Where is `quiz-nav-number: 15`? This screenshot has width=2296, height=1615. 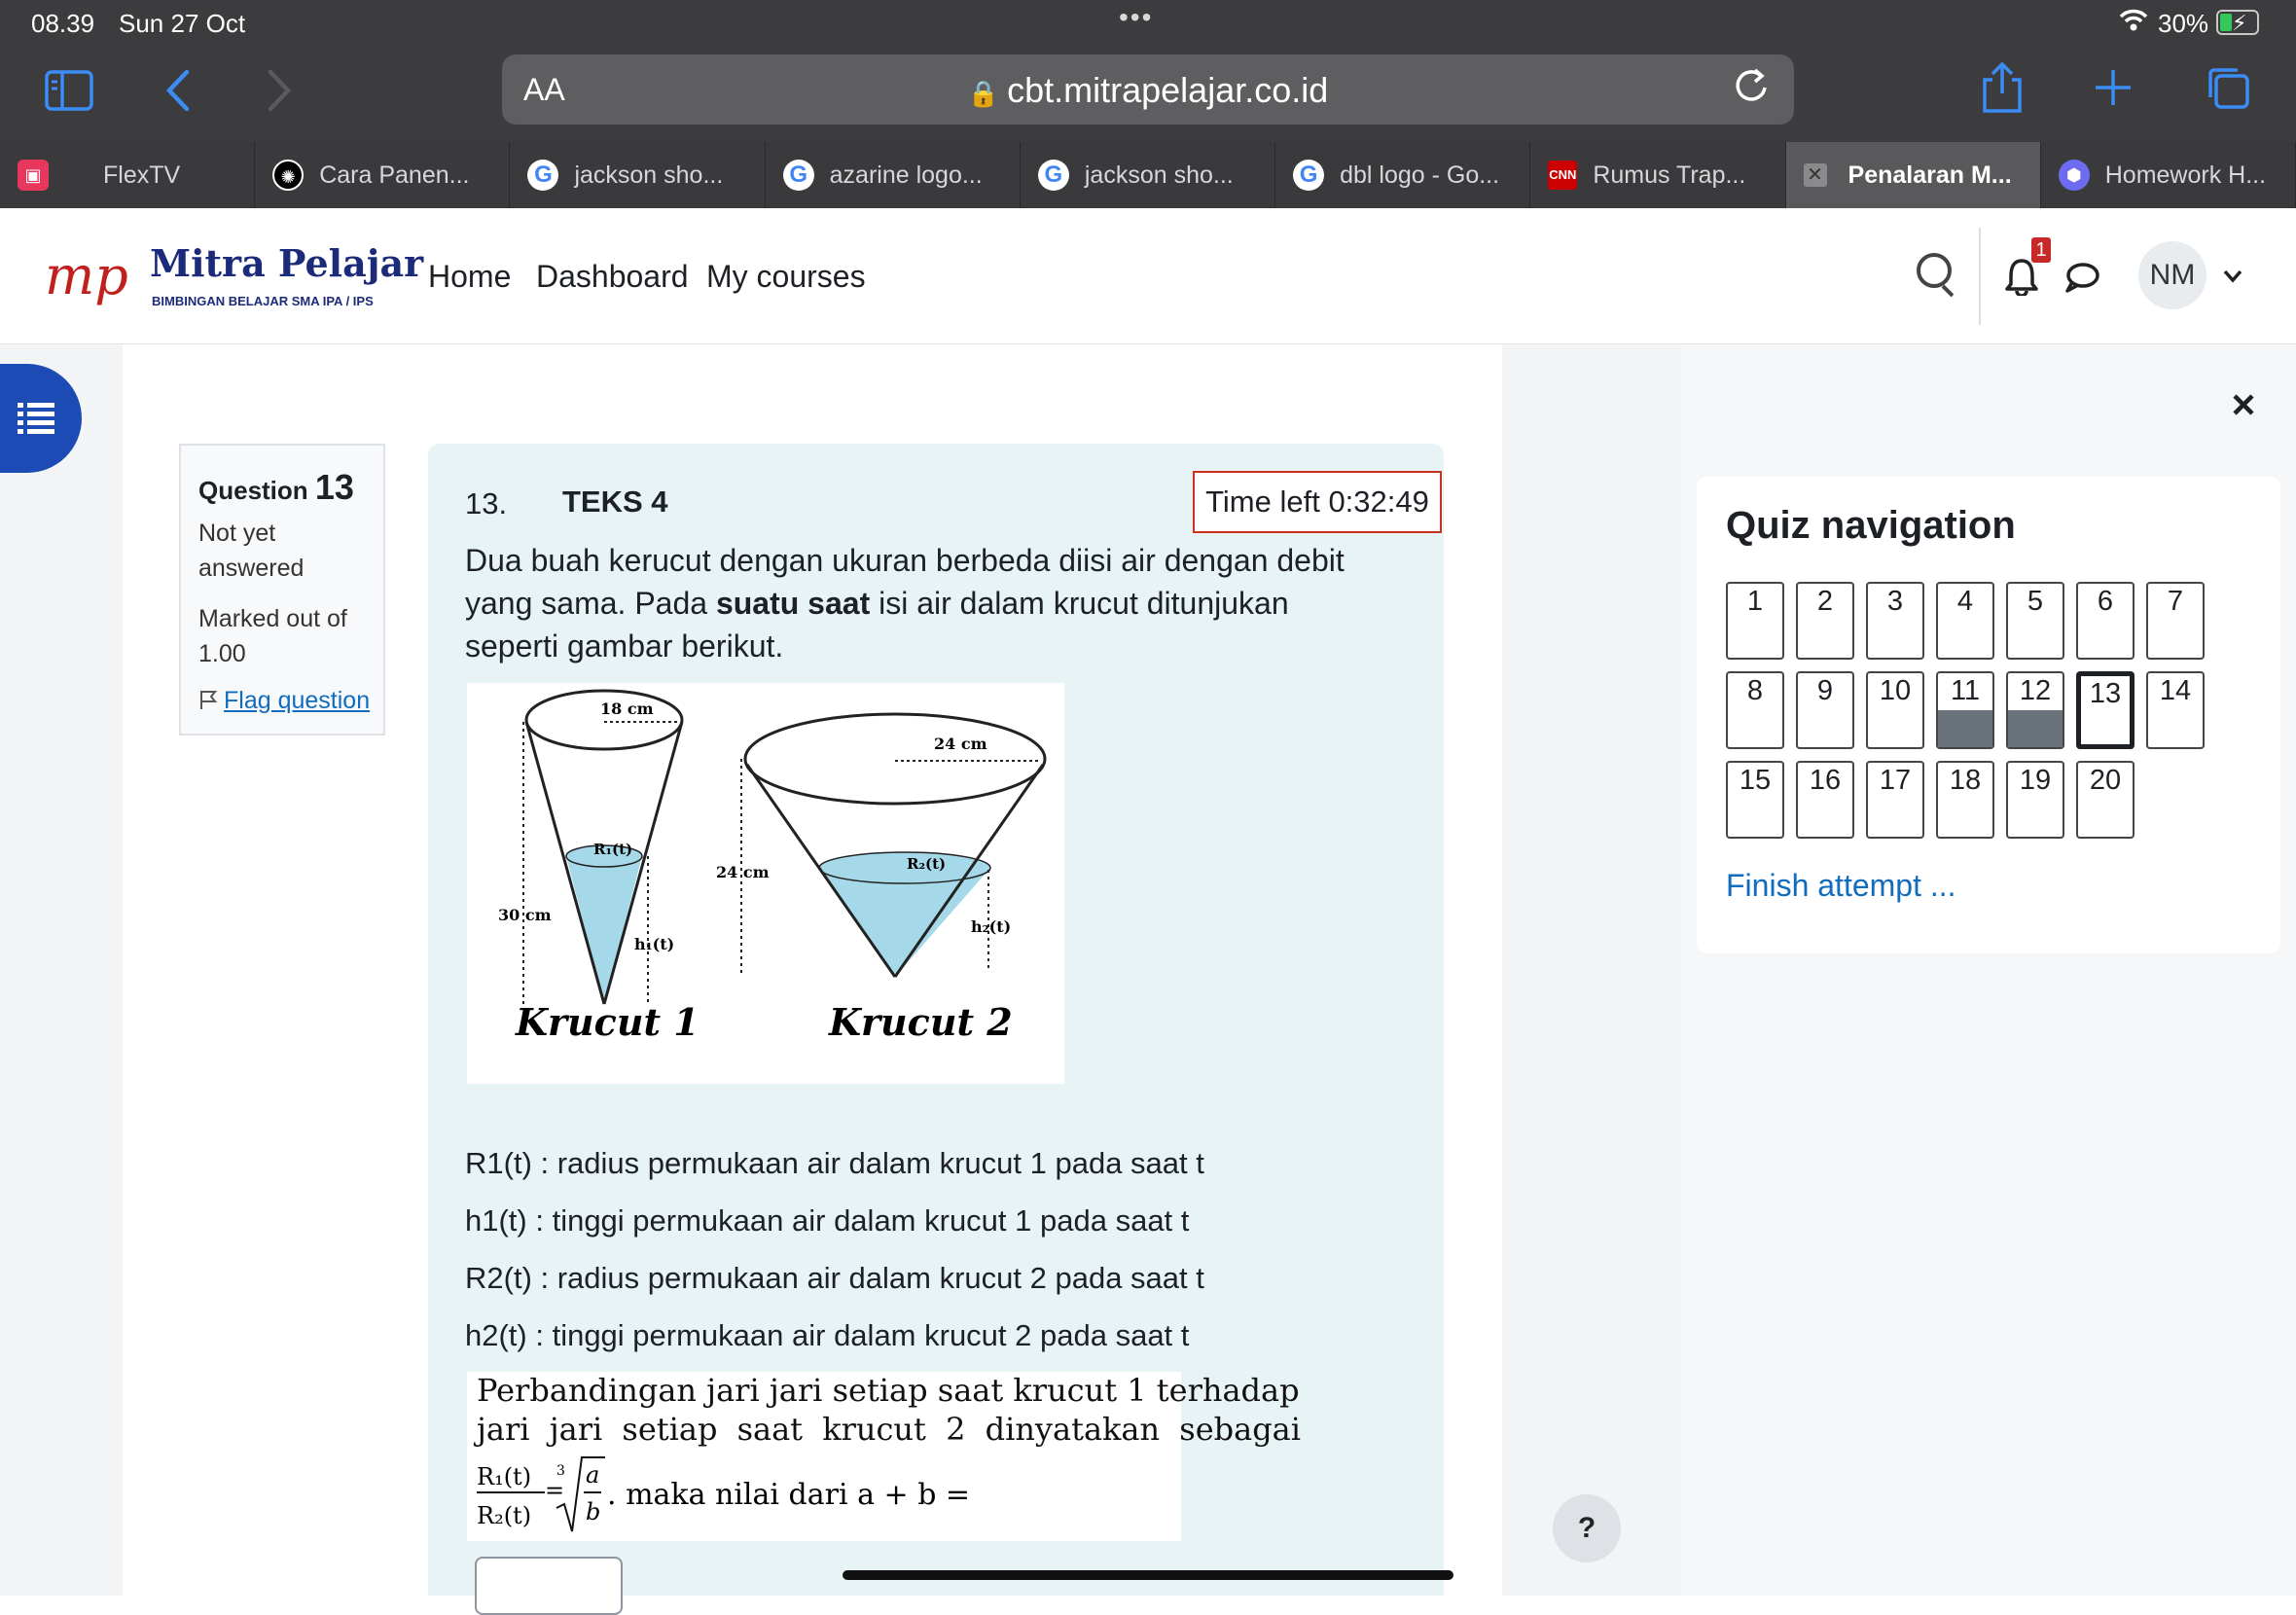
quiz-nav-number: 15 is located at coordinates (1755, 781).